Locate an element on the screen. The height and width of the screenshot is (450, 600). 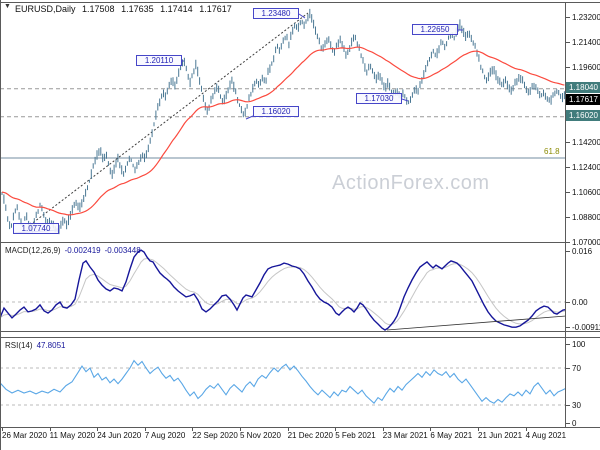
date-label-9: 6 May 2021 is located at coordinates (451, 435).